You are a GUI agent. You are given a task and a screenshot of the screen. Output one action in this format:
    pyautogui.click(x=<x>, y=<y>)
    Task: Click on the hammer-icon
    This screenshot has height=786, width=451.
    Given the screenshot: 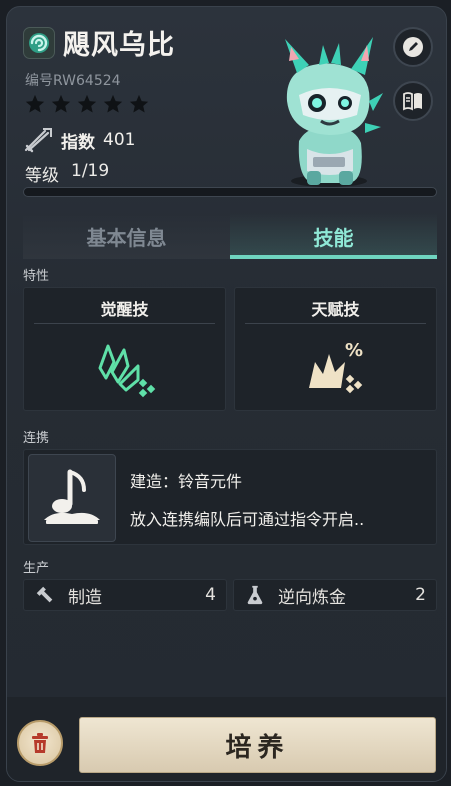 What is the action you would take?
    pyautogui.click(x=44, y=594)
    